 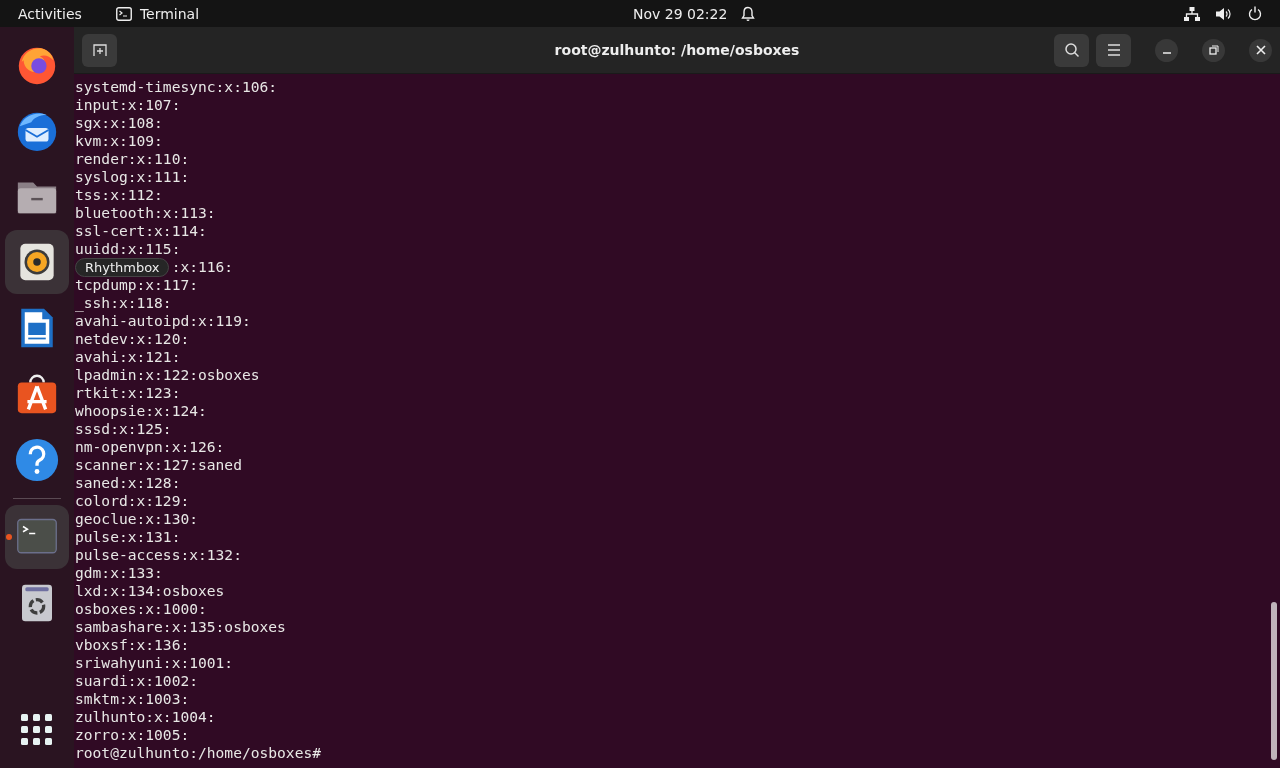 I want to click on close-button, so click(x=1260, y=50).